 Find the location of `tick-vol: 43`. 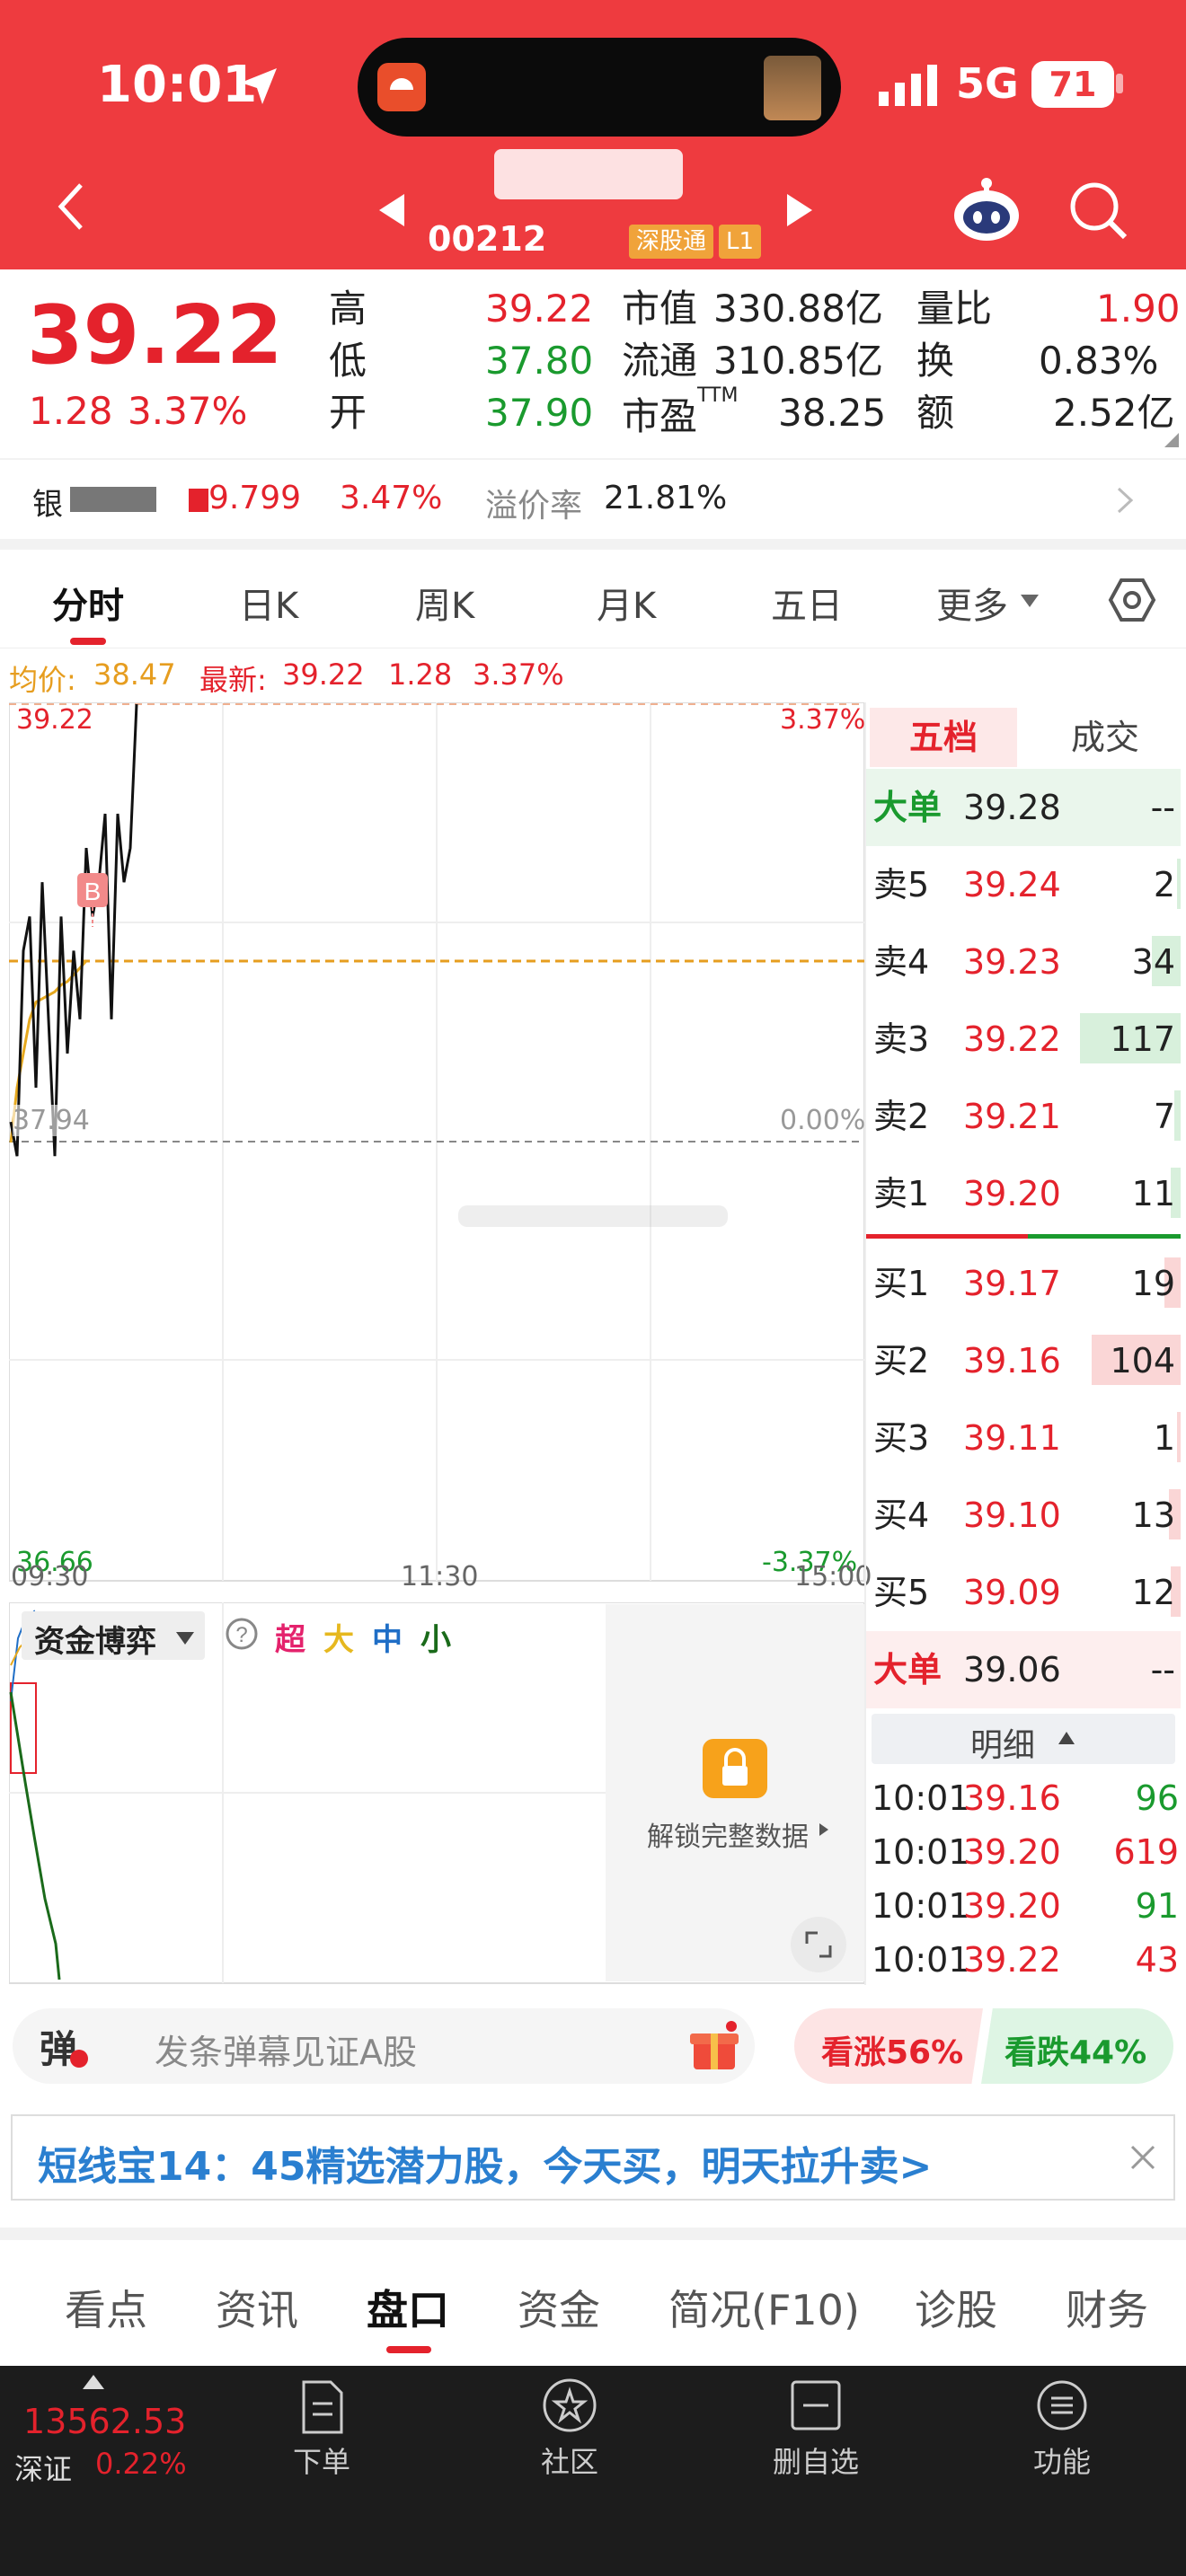

tick-vol: 43 is located at coordinates (1157, 1960).